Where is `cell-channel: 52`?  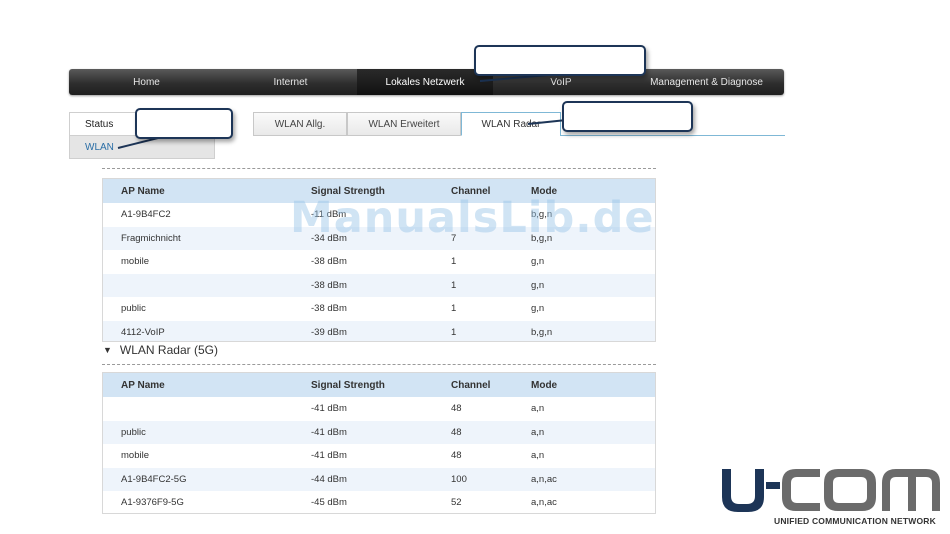
cell-channel: 52 is located at coordinates (456, 503).